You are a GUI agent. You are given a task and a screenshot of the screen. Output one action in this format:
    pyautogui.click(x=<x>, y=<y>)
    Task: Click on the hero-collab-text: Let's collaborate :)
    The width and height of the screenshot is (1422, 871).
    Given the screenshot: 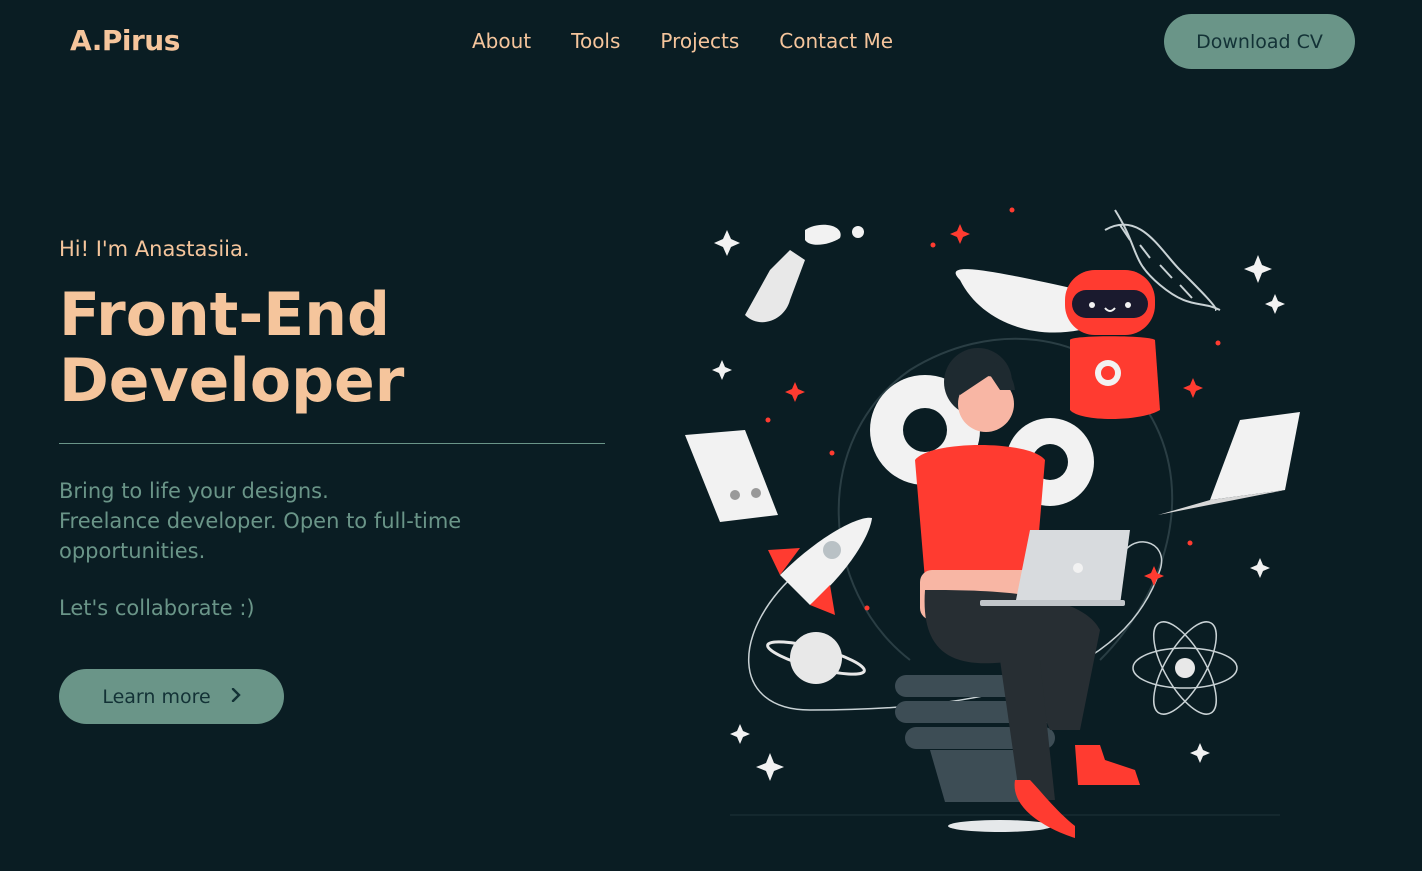 What is the action you would take?
    pyautogui.click(x=157, y=608)
    